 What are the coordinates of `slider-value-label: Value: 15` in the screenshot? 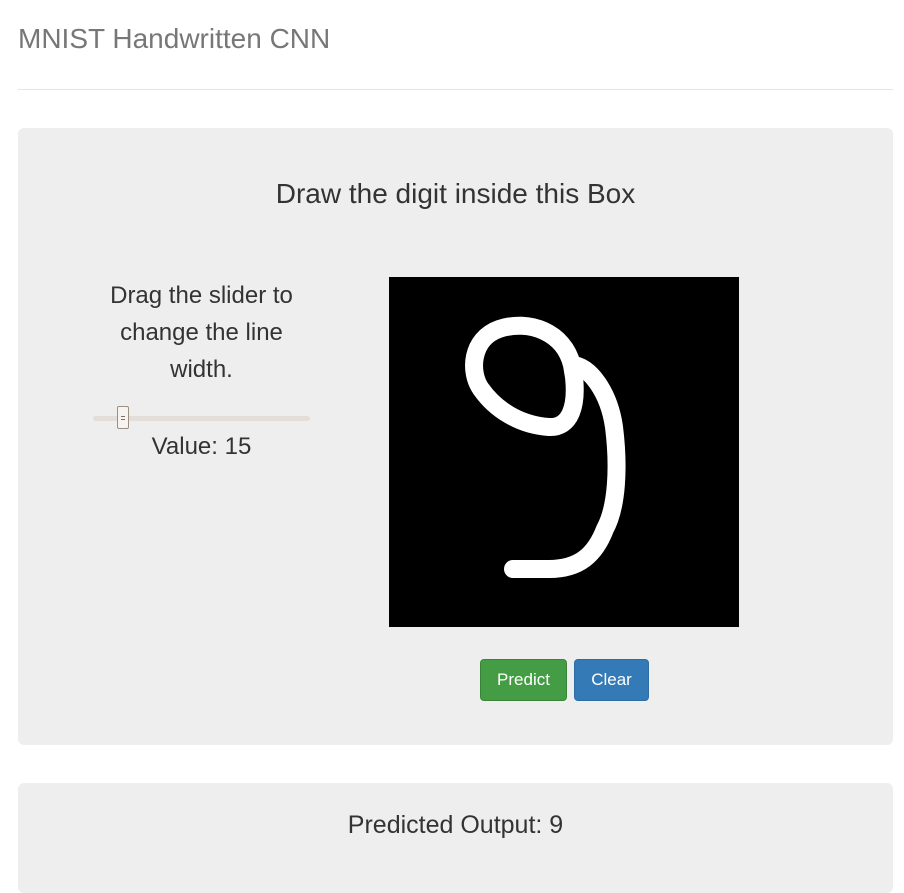 It's located at (201, 446).